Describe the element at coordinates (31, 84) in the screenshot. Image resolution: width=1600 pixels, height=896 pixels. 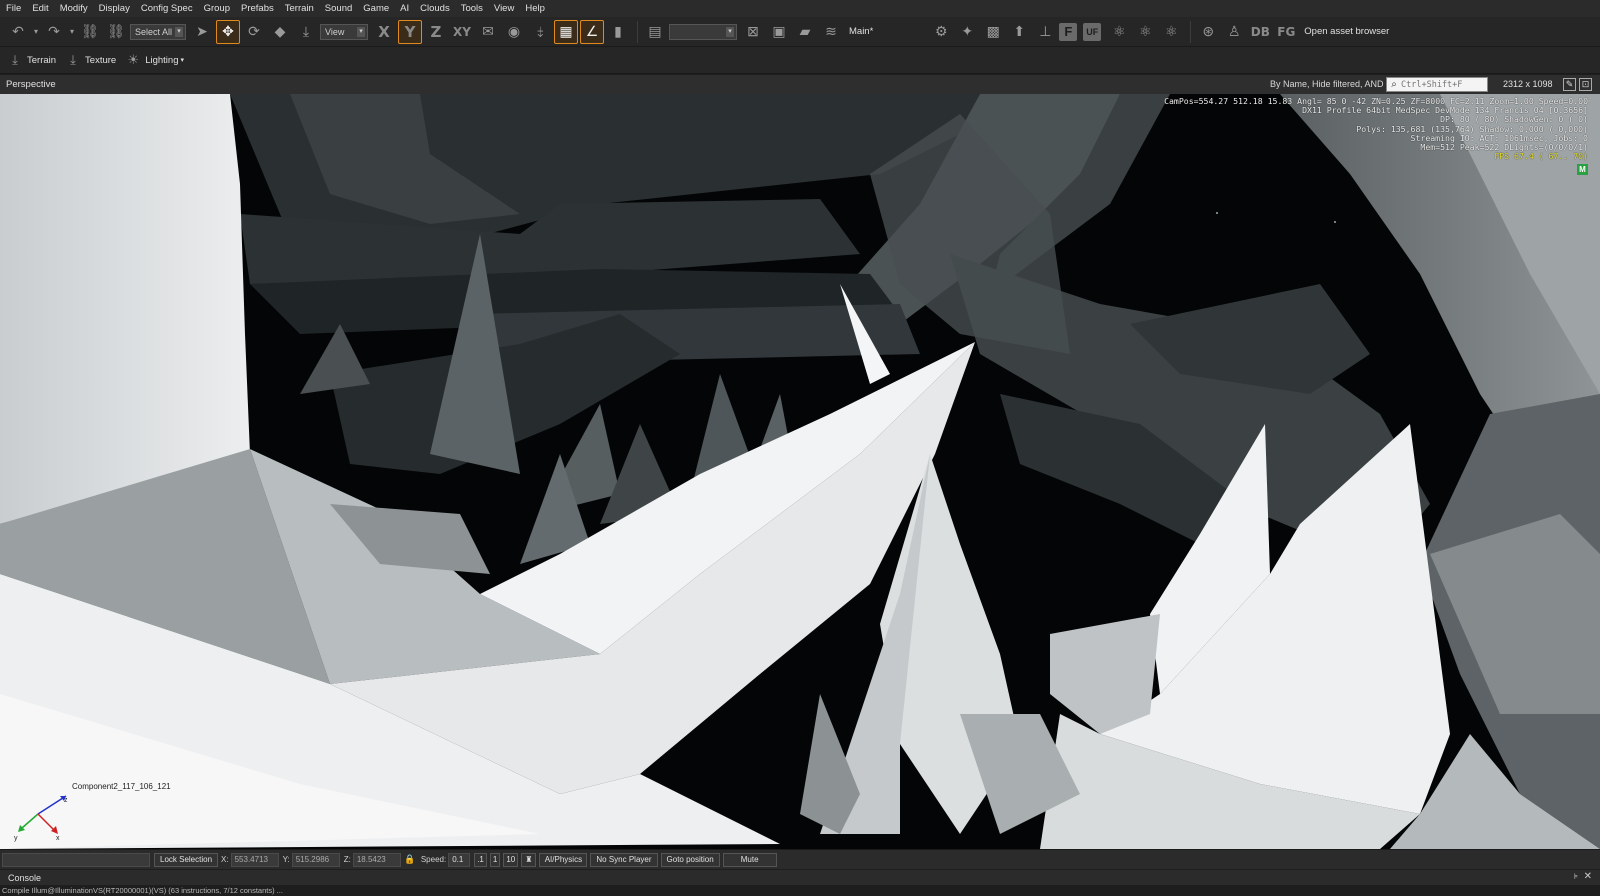
I see `viewport-title: Perspective` at that location.